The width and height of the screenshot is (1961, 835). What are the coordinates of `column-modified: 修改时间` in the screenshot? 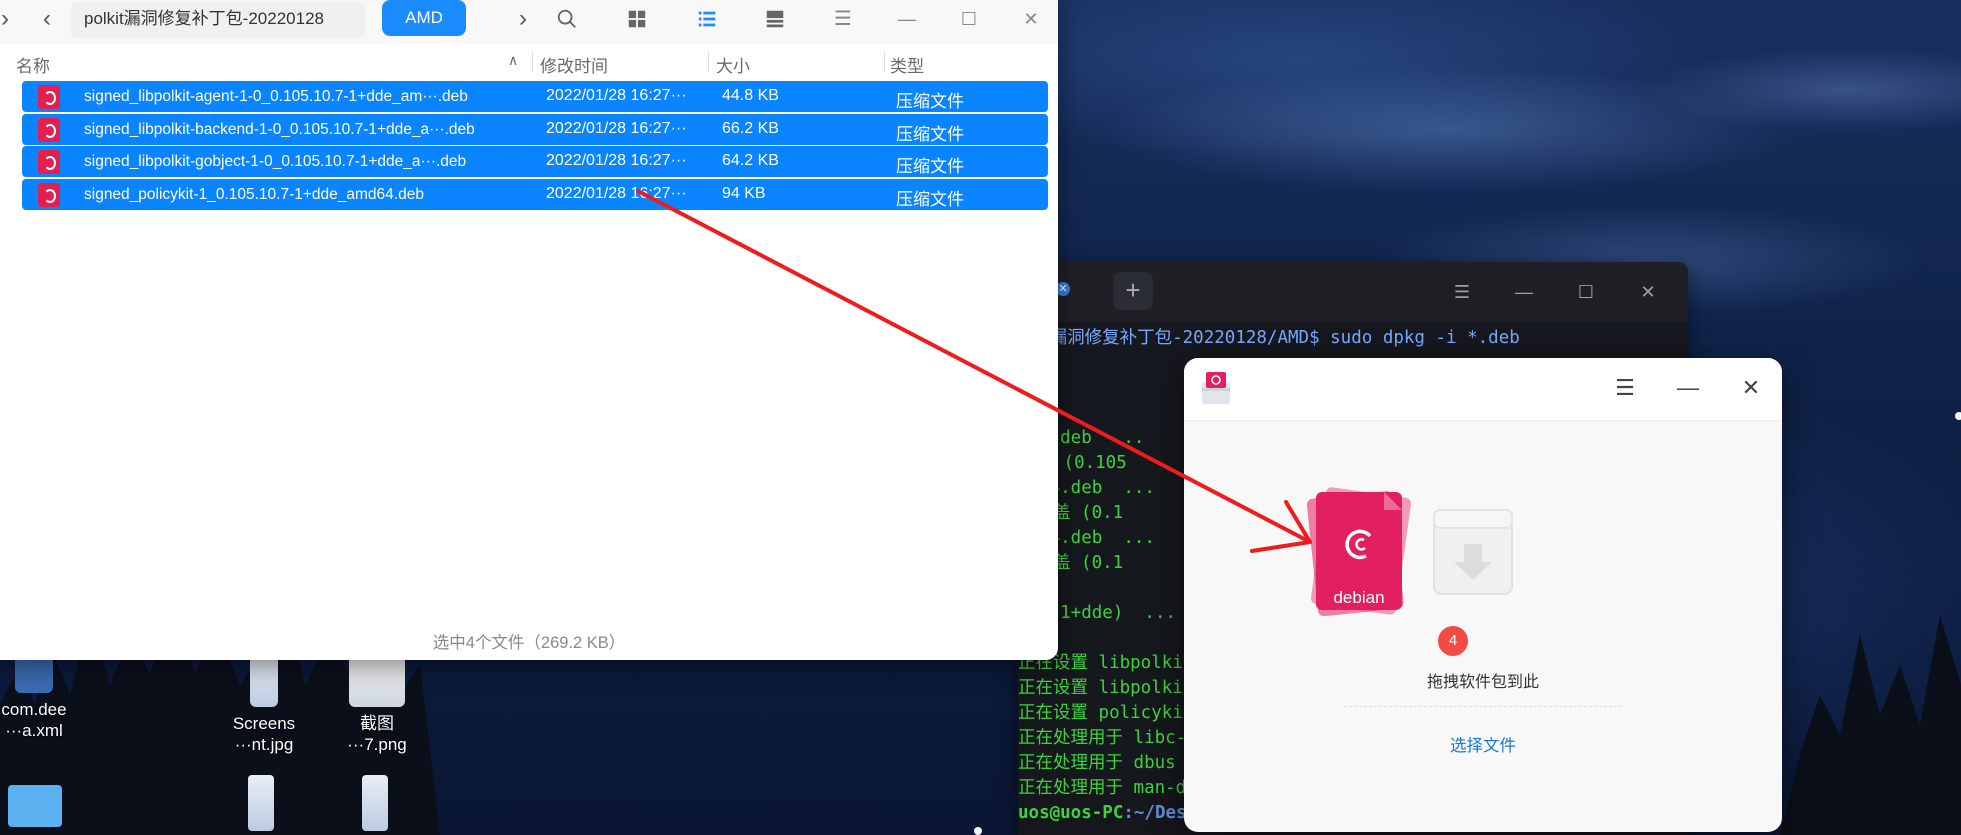 It's located at (574, 64).